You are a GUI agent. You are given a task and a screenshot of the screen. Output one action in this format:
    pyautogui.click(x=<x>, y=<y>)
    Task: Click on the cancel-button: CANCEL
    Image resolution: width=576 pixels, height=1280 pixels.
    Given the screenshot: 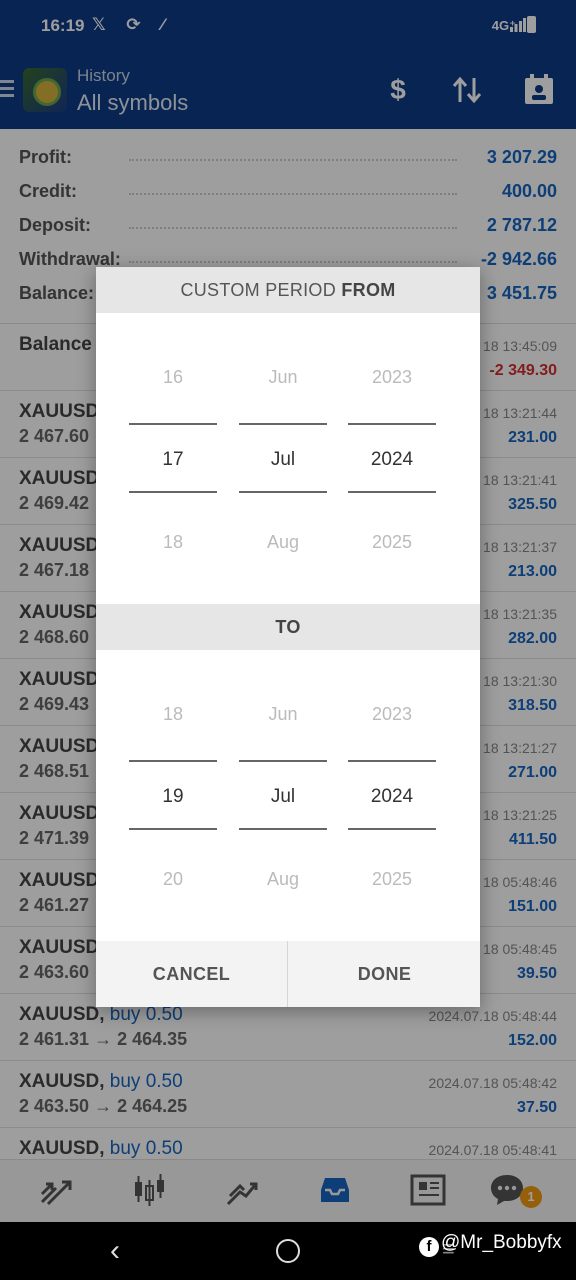 What is the action you would take?
    pyautogui.click(x=191, y=974)
    